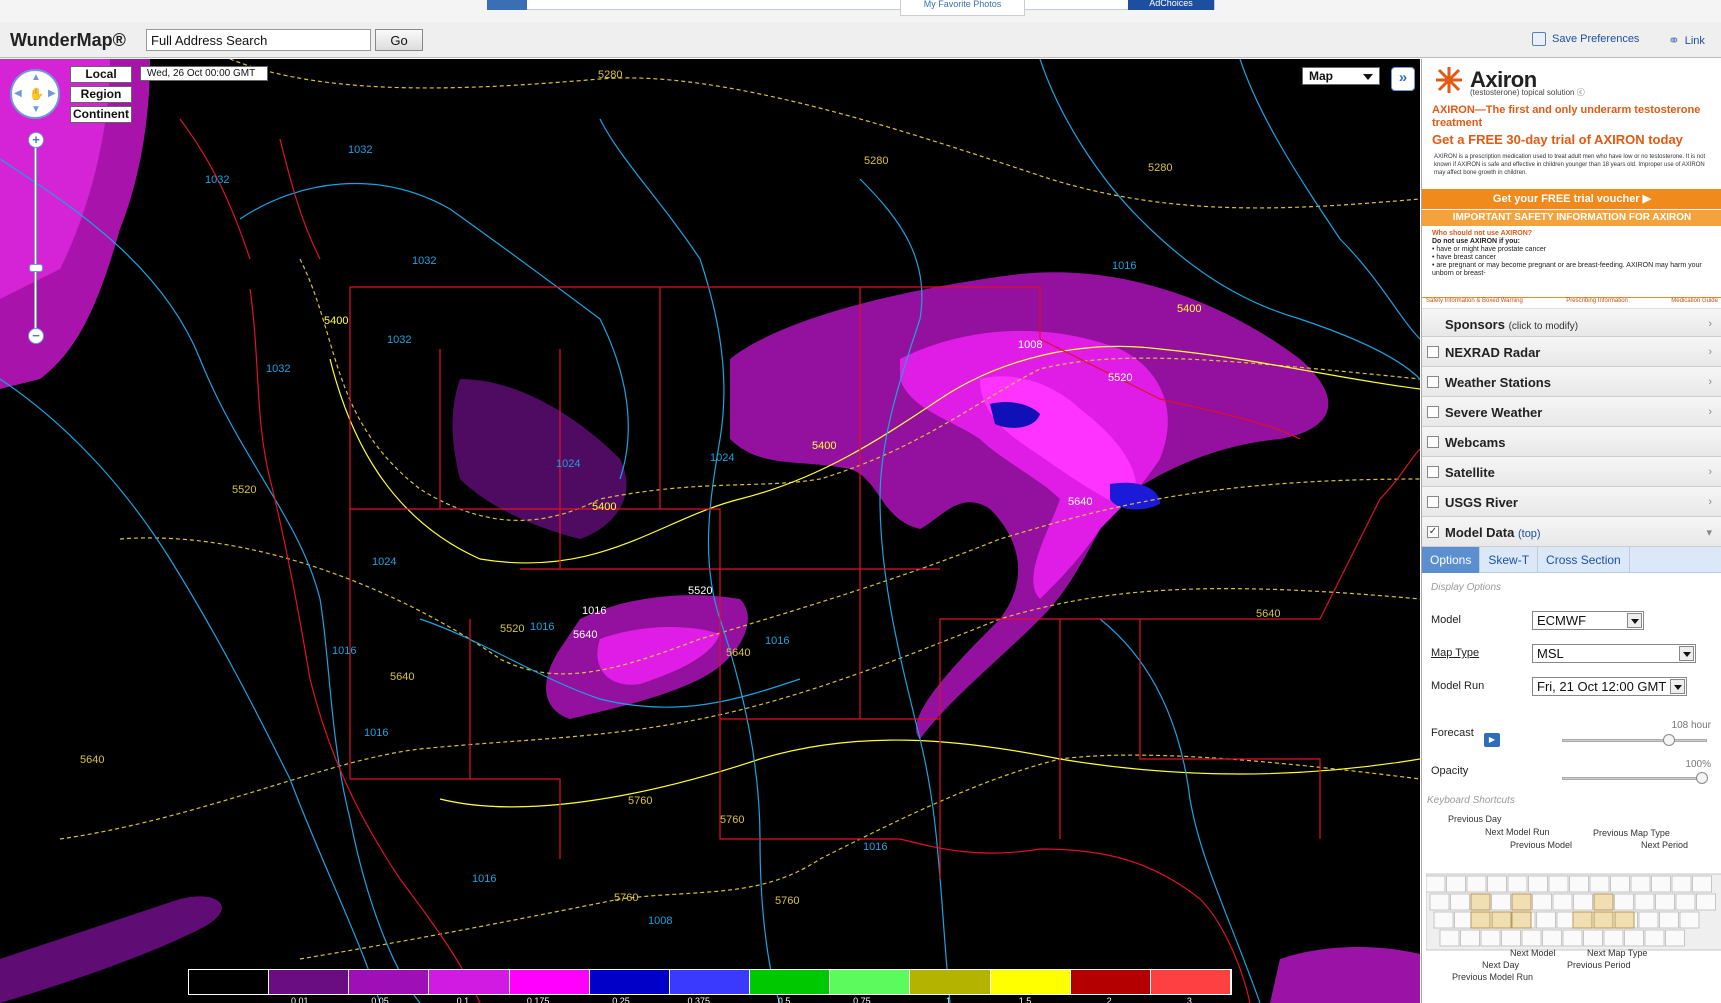  I want to click on tab-skew-t: Skew-T, so click(1509, 560).